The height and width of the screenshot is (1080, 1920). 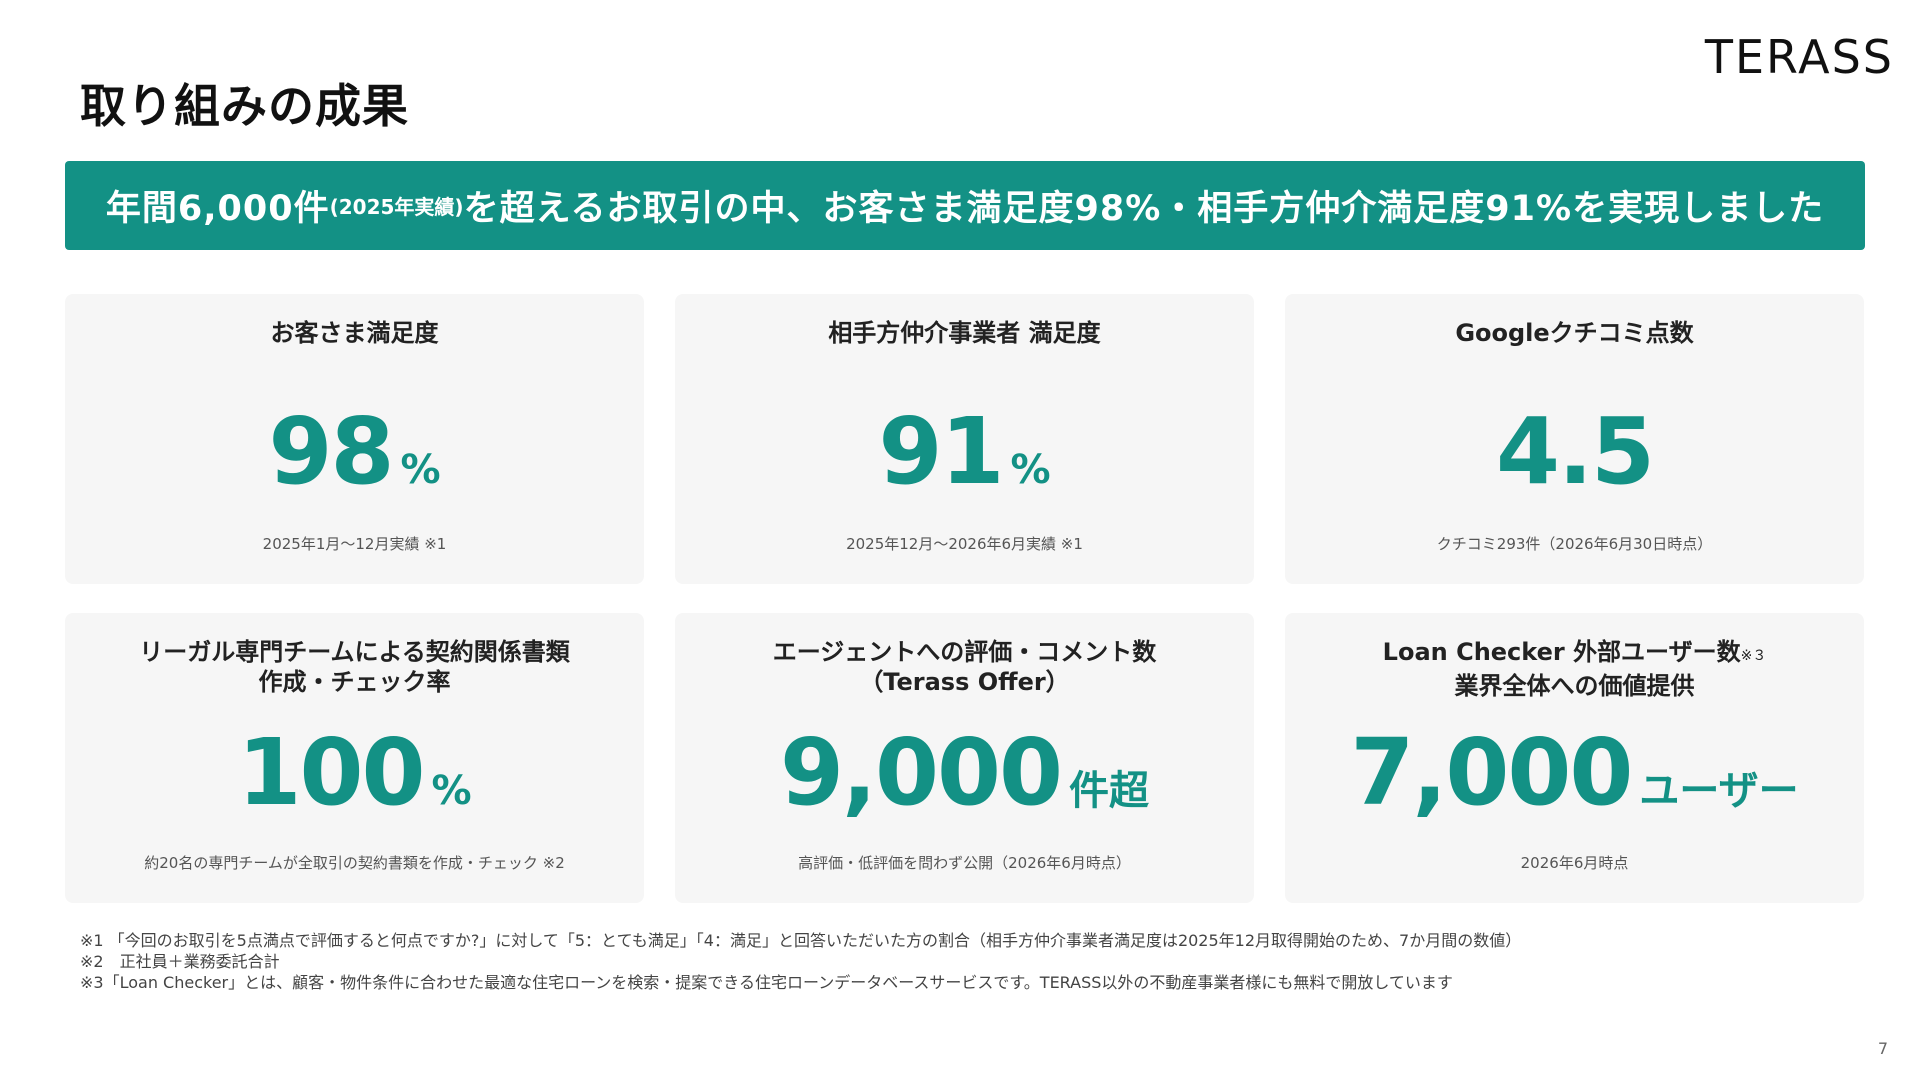 What do you see at coordinates (964, 667) in the screenshot?
I see `card-title: エージェントへの評価・コメント数 （Terass Offer）` at bounding box center [964, 667].